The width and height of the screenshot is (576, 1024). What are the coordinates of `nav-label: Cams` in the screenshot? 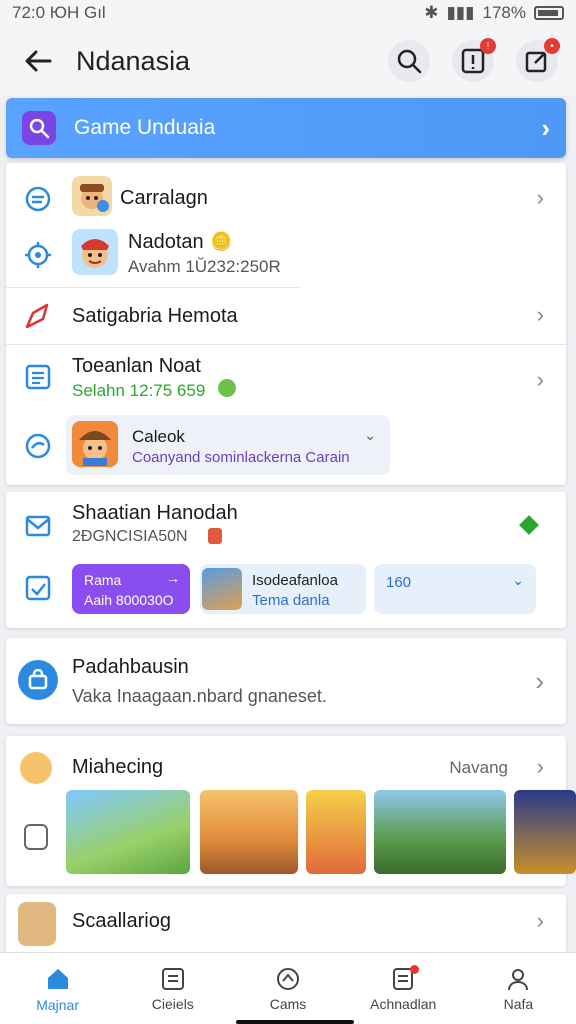 It's located at (288, 1003).